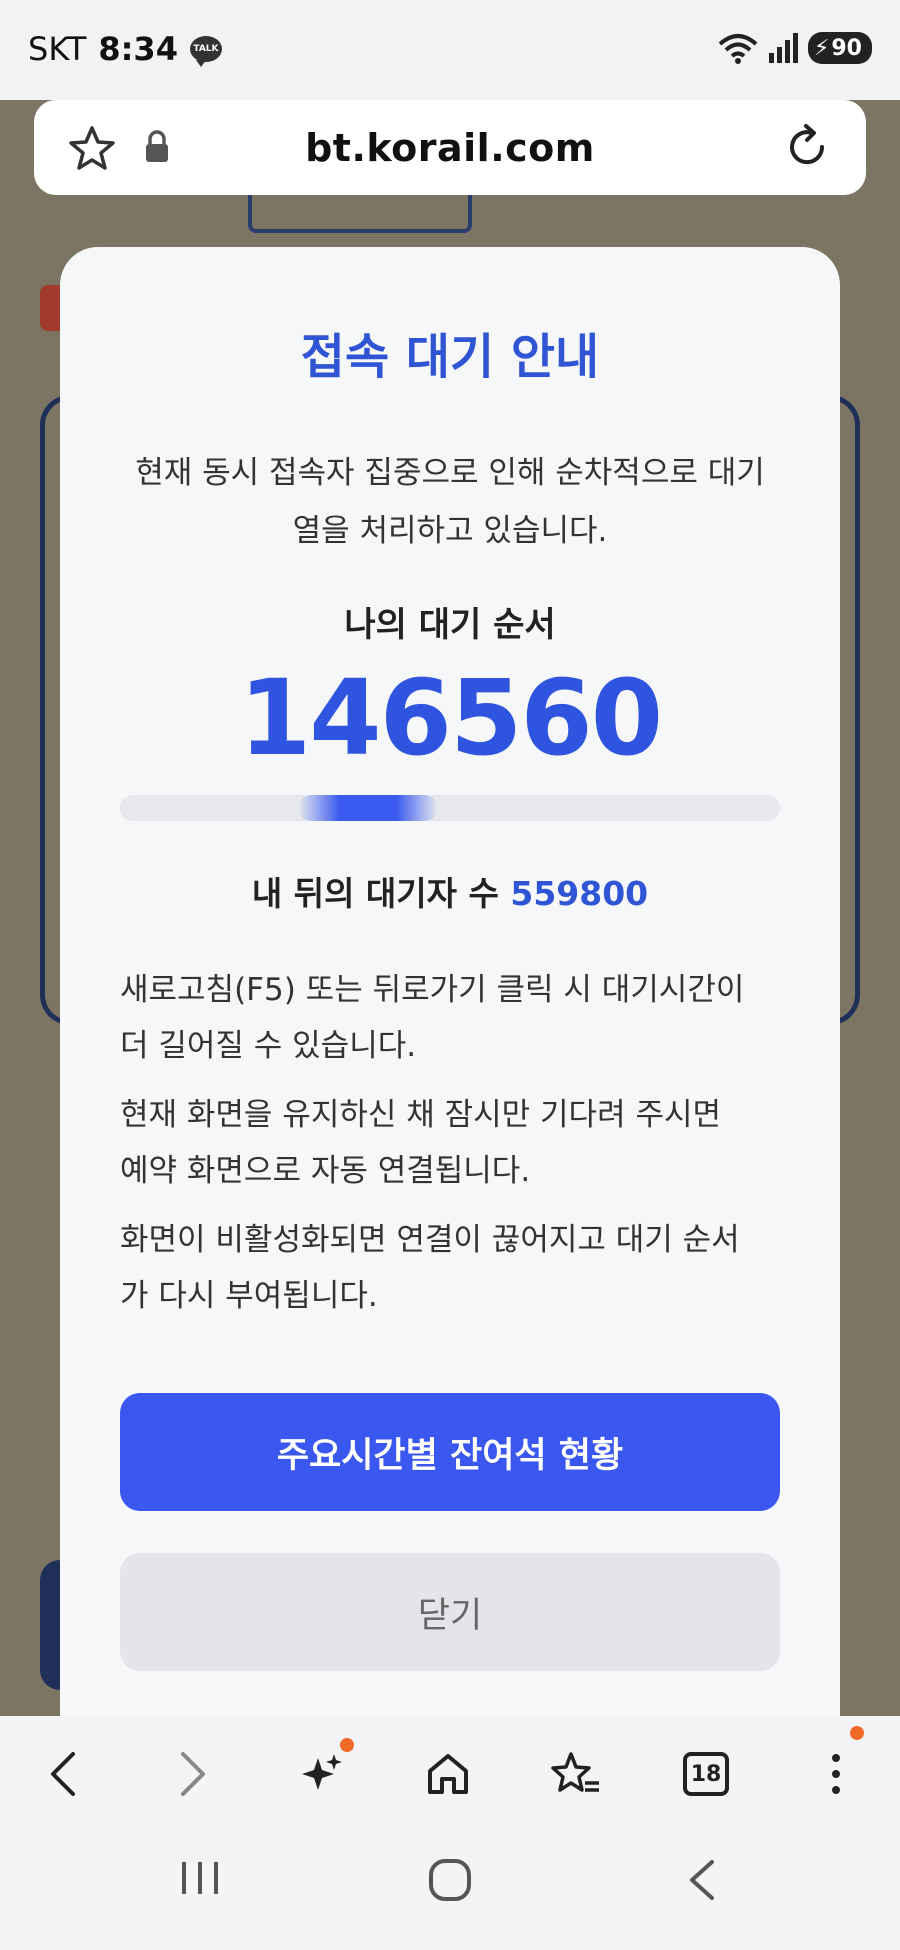 This screenshot has width=900, height=1950. Describe the element at coordinates (200, 1878) in the screenshot. I see `recent-apps-icon` at that location.